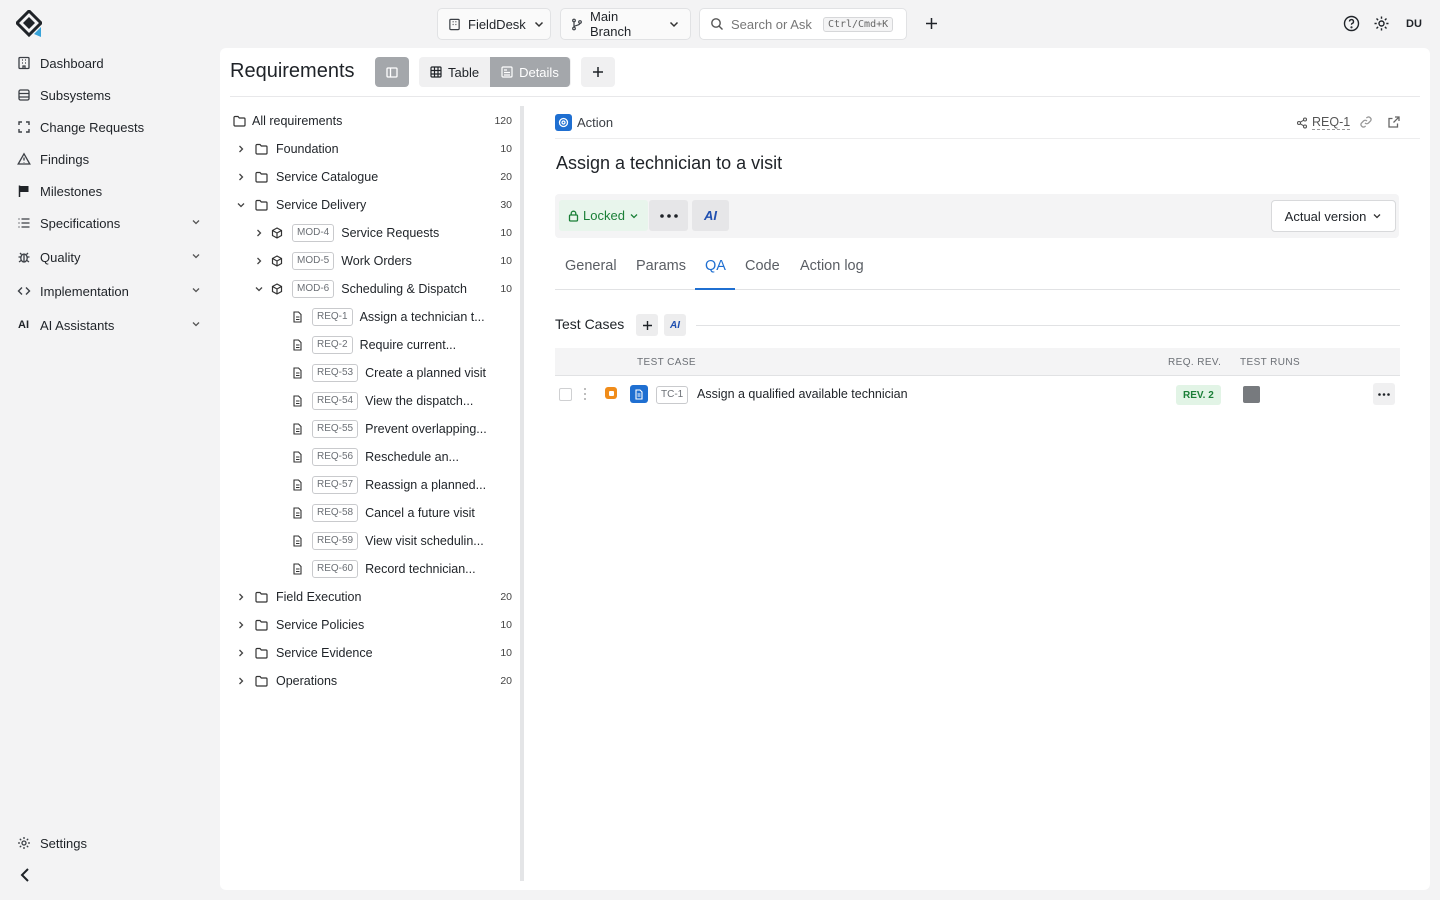 Image resolution: width=1440 pixels, height=900 pixels. I want to click on tree-folder: Foundation 10, so click(375, 149).